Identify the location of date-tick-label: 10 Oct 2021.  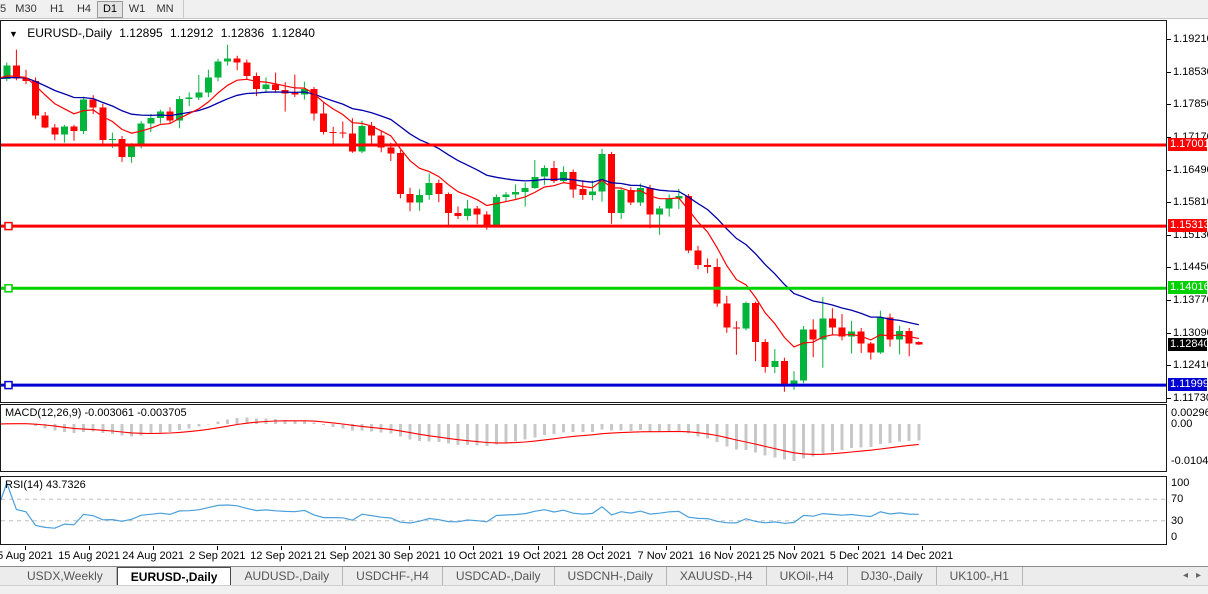
(473, 556).